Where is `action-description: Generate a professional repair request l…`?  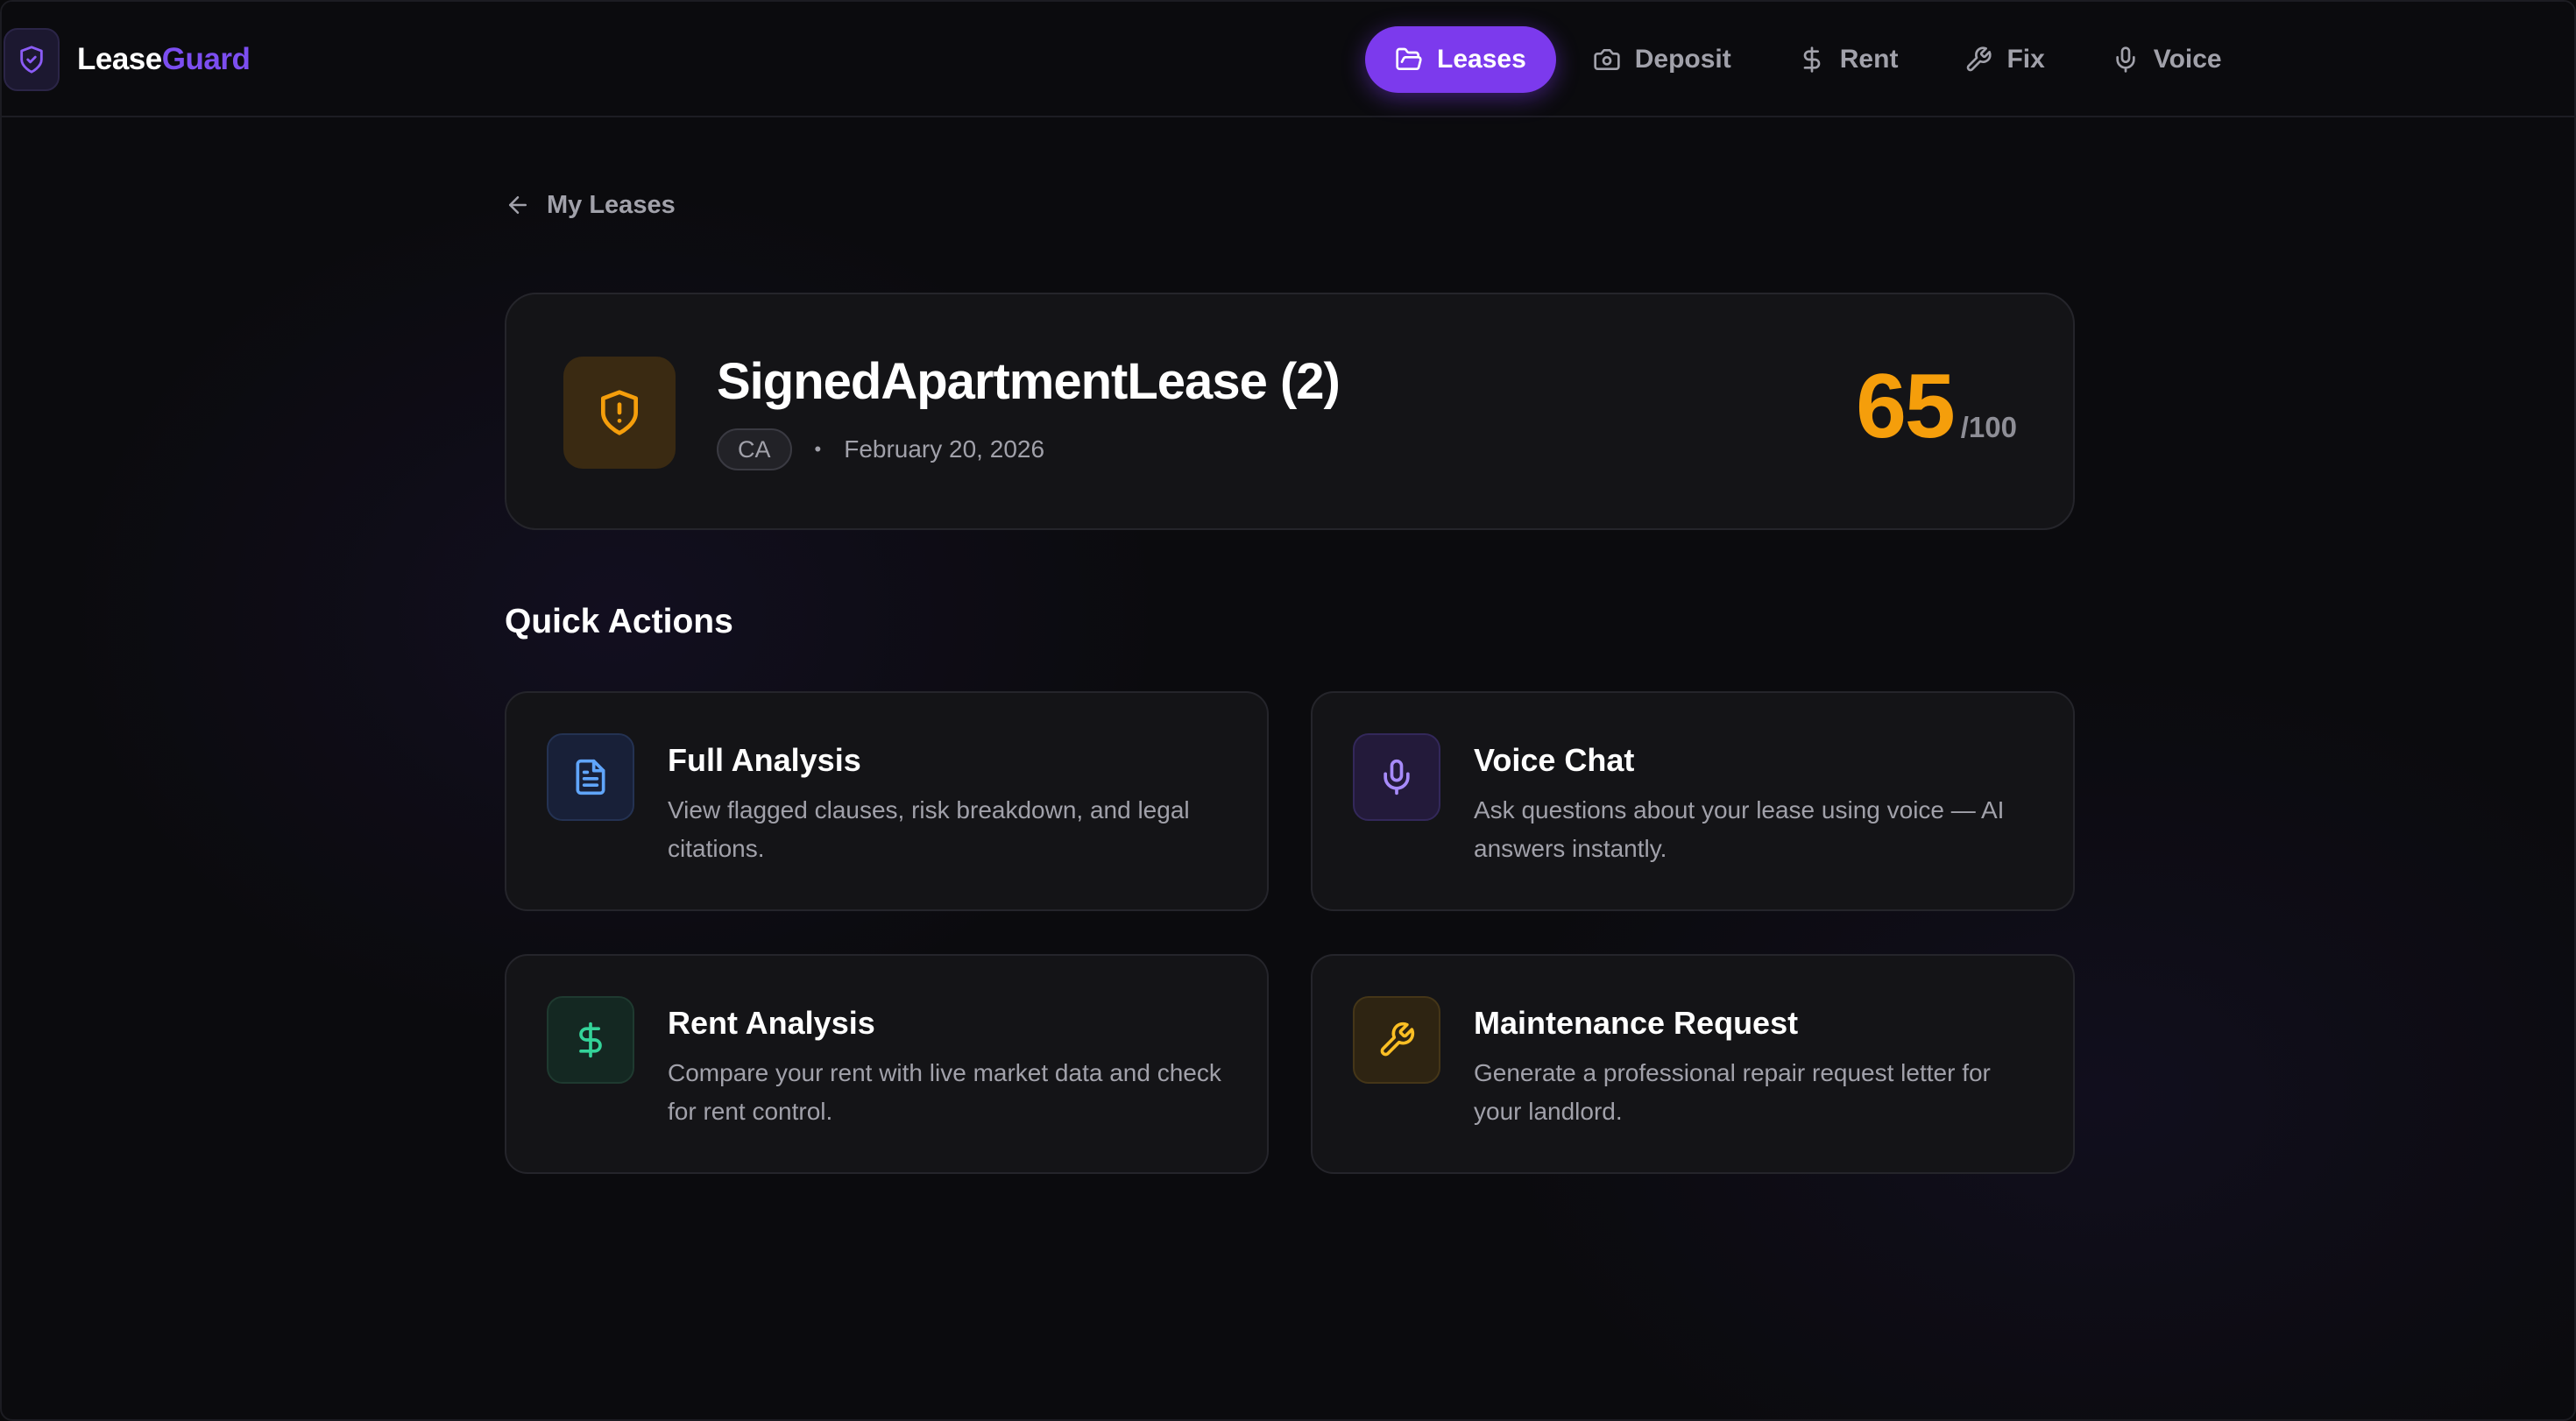
action-description: Generate a professional repair request l… is located at coordinates (1732, 1092).